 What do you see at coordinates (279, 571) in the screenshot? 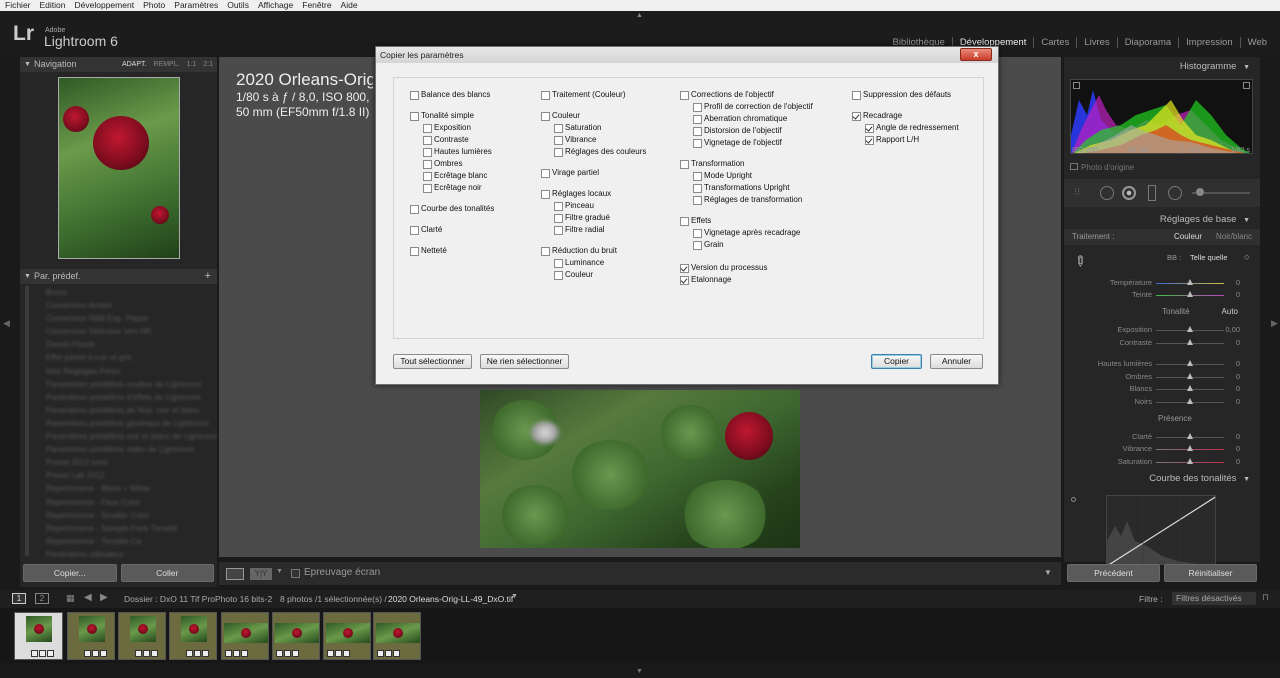
I see `view-dropdown-icon: ▼` at bounding box center [279, 571].